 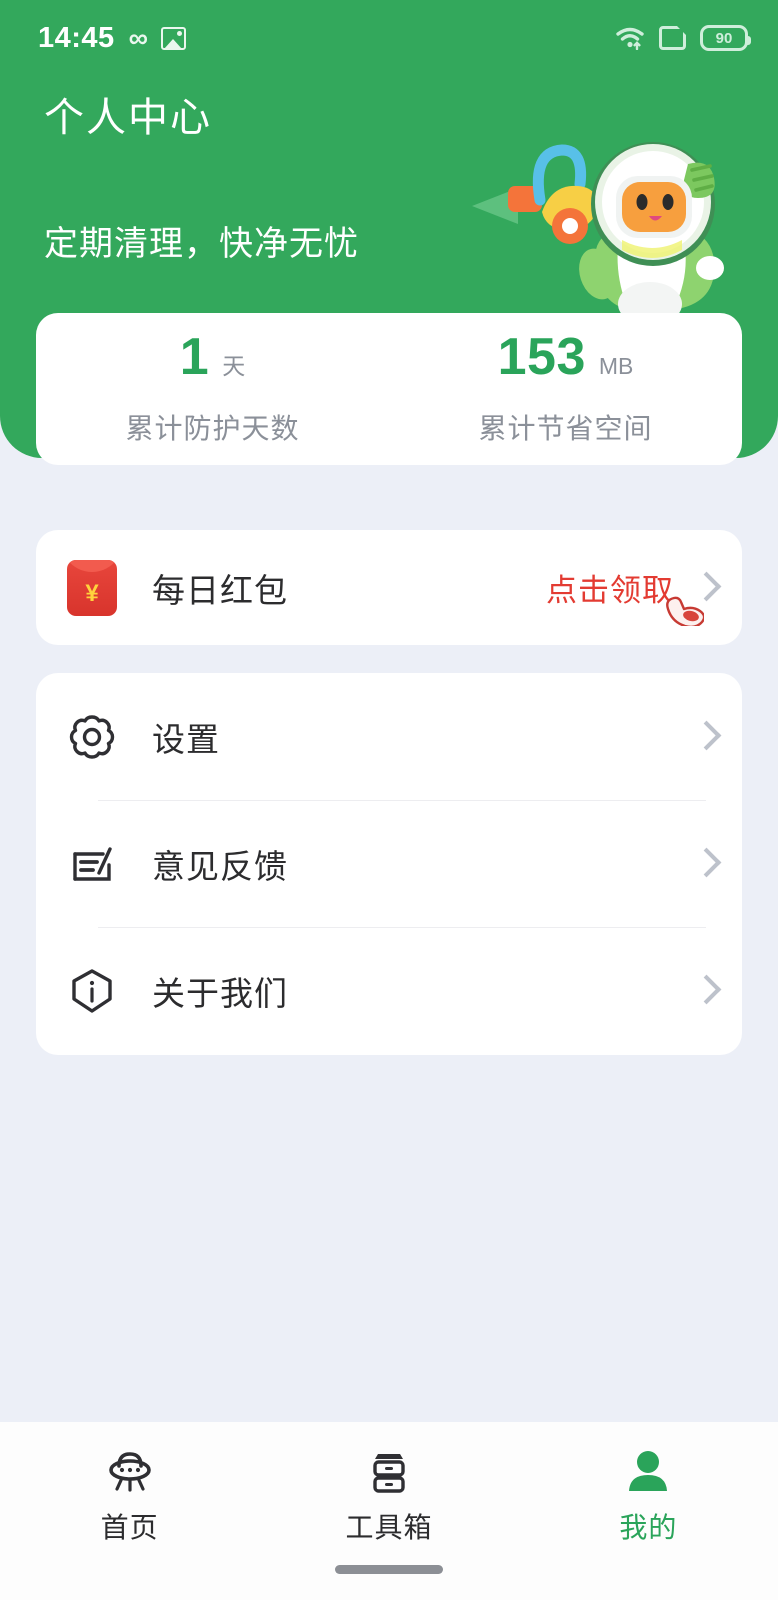 What do you see at coordinates (129, 1511) in the screenshot?
I see `nav-item-home: 首页` at bounding box center [129, 1511].